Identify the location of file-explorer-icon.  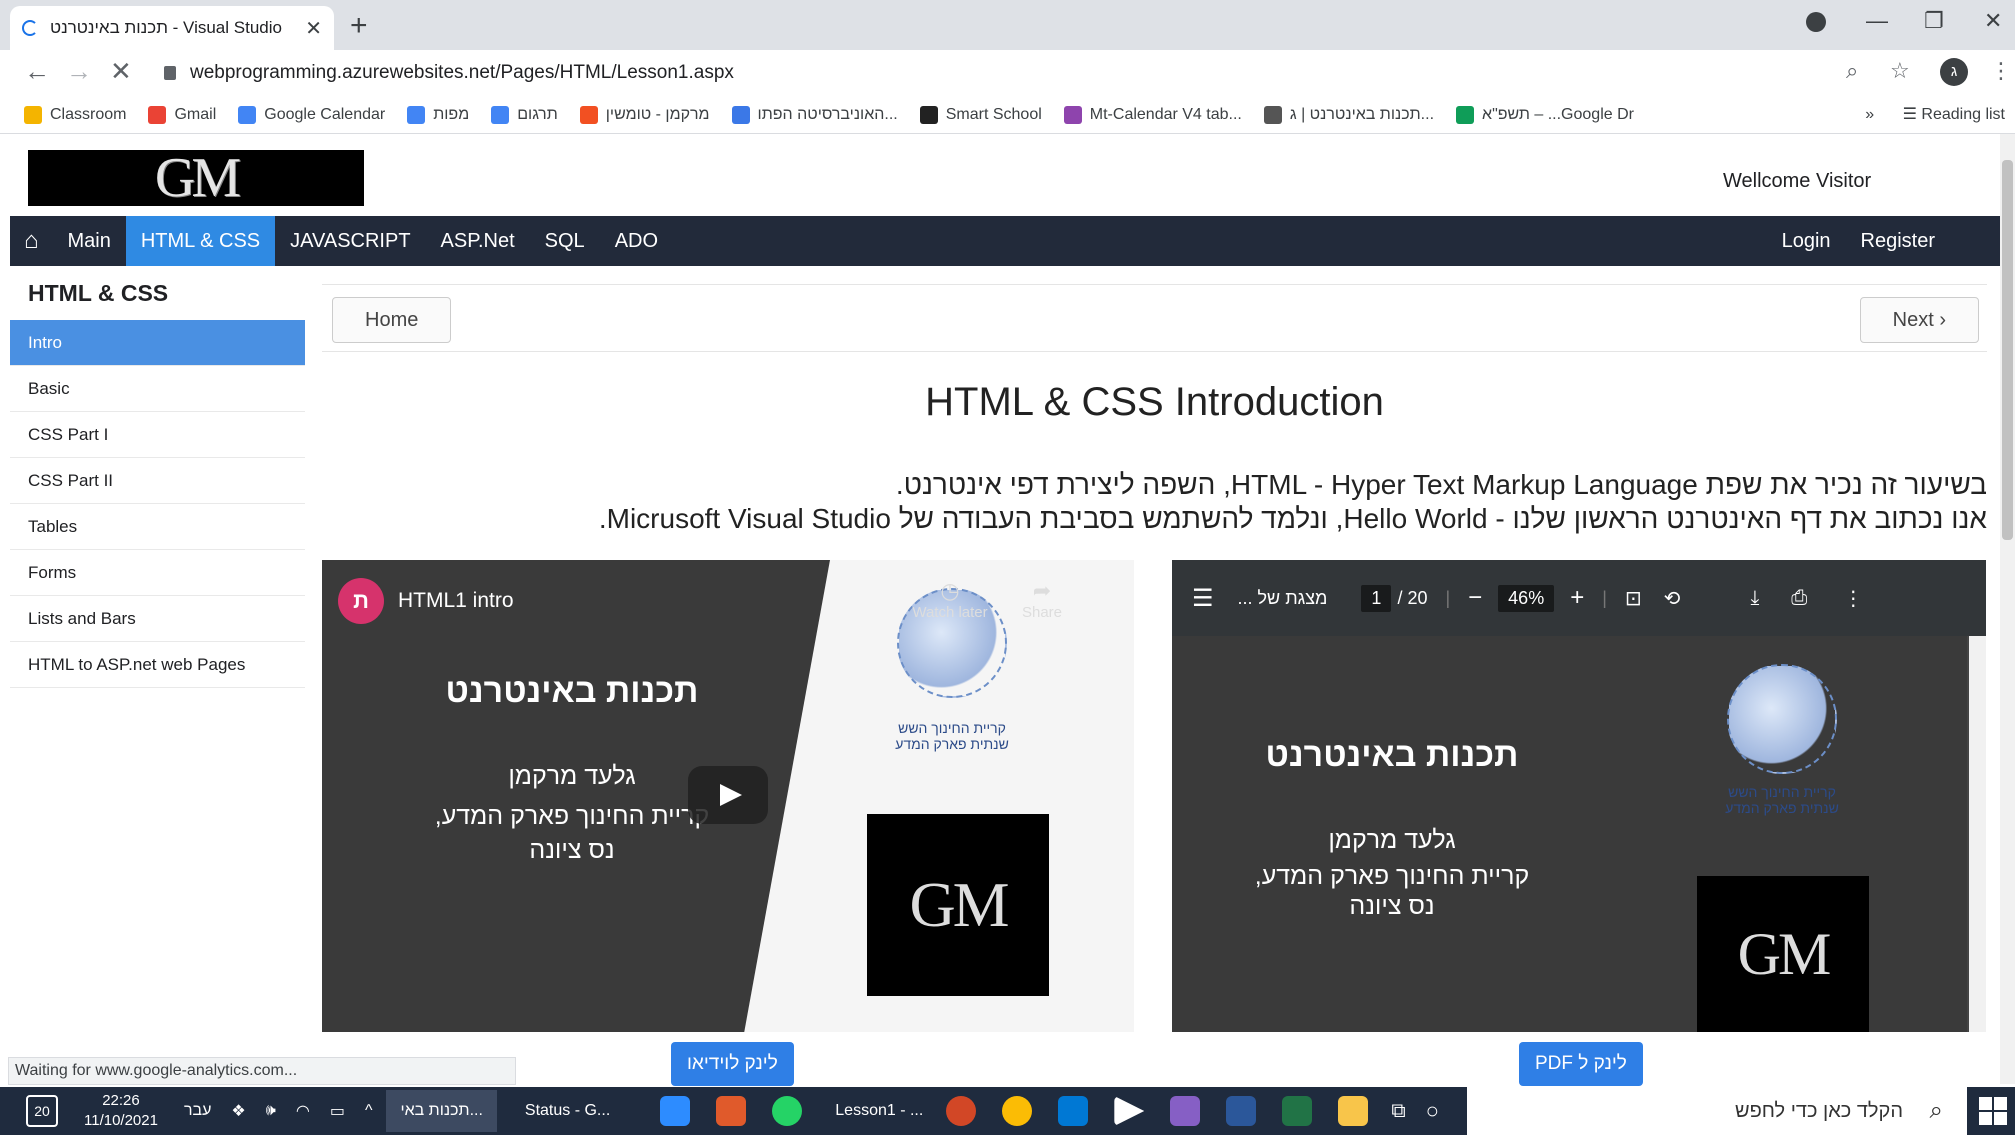
(1353, 1111).